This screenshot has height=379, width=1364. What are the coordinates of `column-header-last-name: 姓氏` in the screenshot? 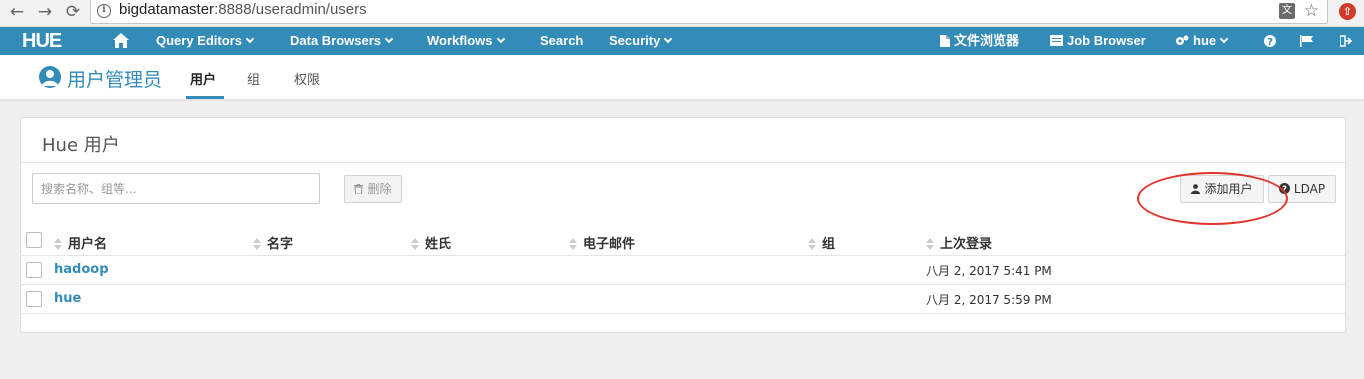 It's located at (431, 242).